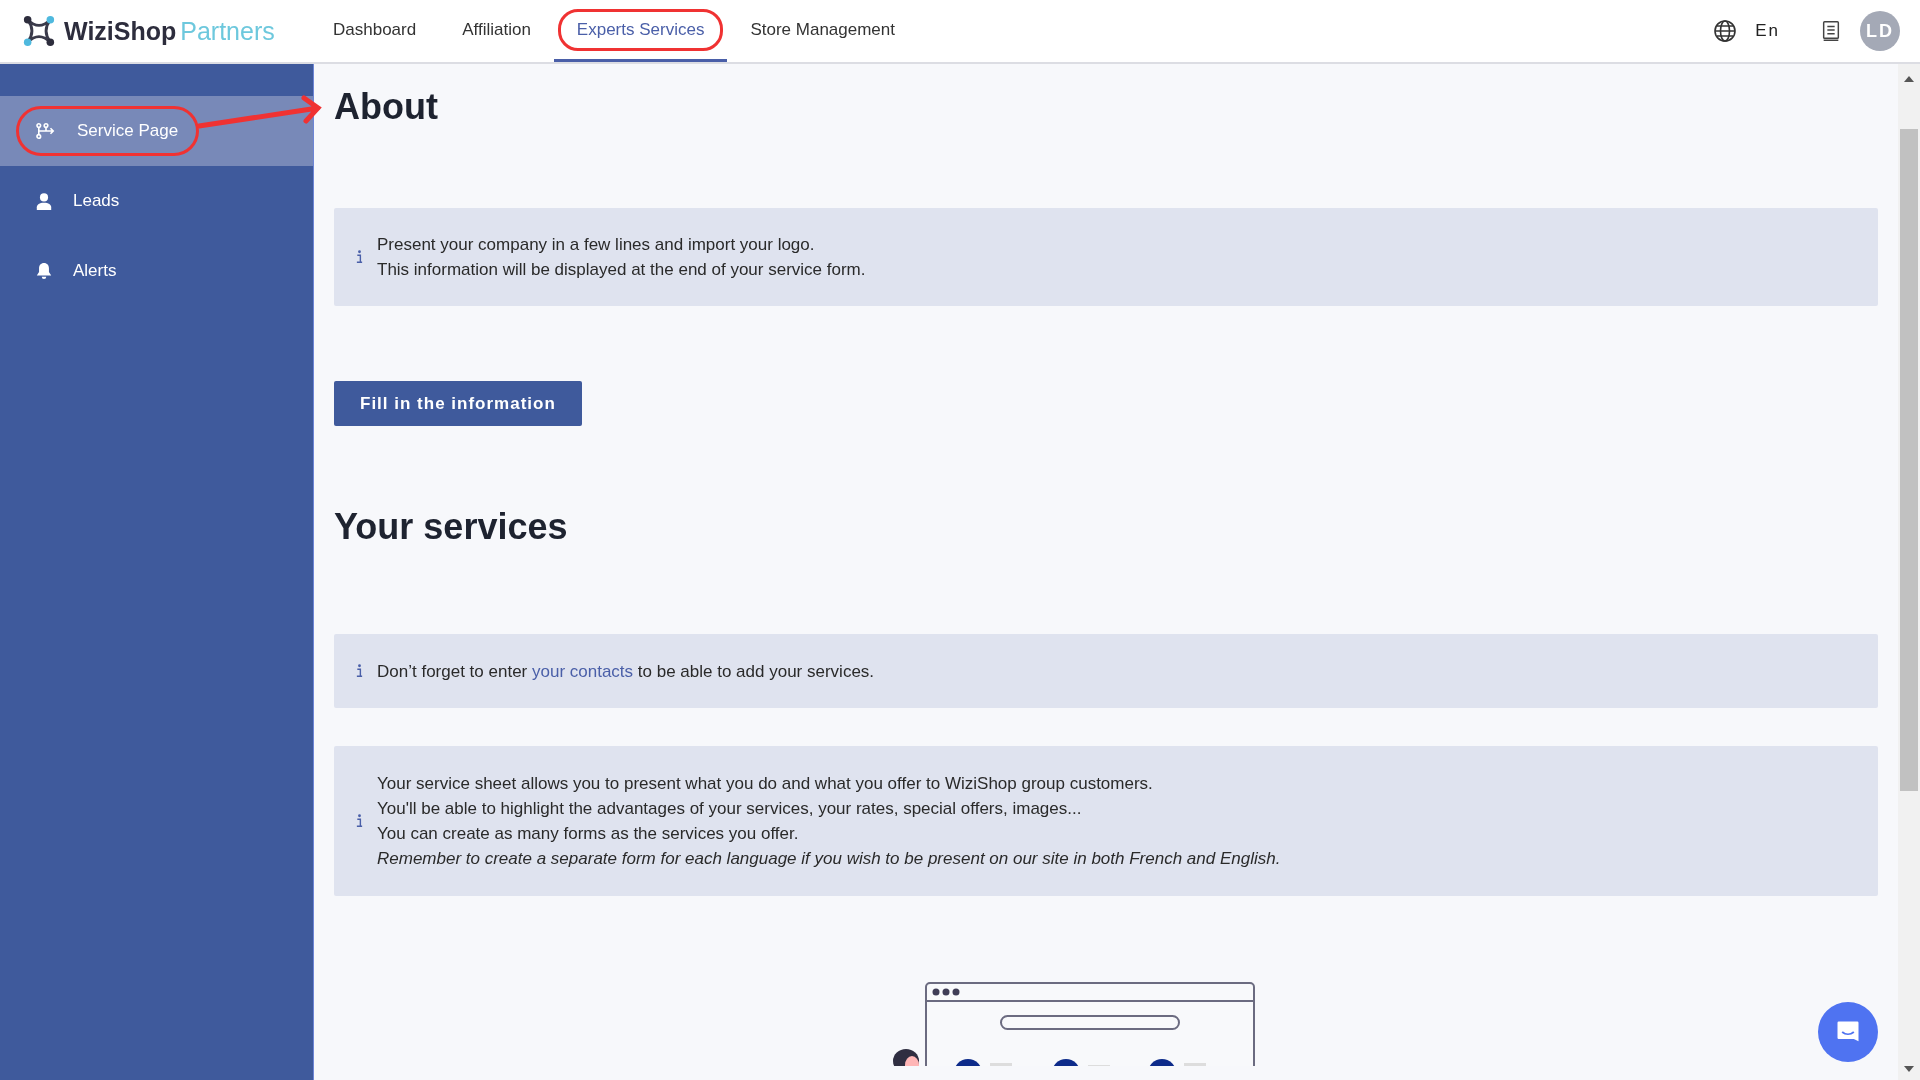 This screenshot has width=1920, height=1080. Describe the element at coordinates (765, 784) in the screenshot. I see `info-text: Your service sheet allows you to present what you do and what you offer to WiziShop group customers.` at that location.